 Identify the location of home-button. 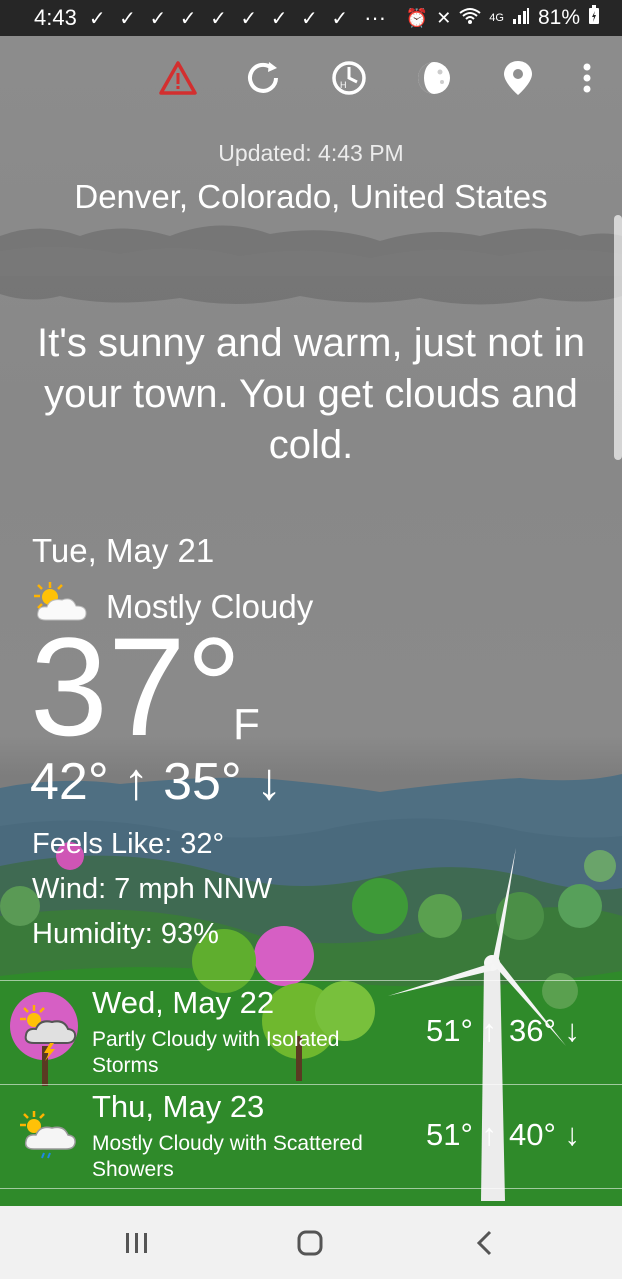
(310, 1243).